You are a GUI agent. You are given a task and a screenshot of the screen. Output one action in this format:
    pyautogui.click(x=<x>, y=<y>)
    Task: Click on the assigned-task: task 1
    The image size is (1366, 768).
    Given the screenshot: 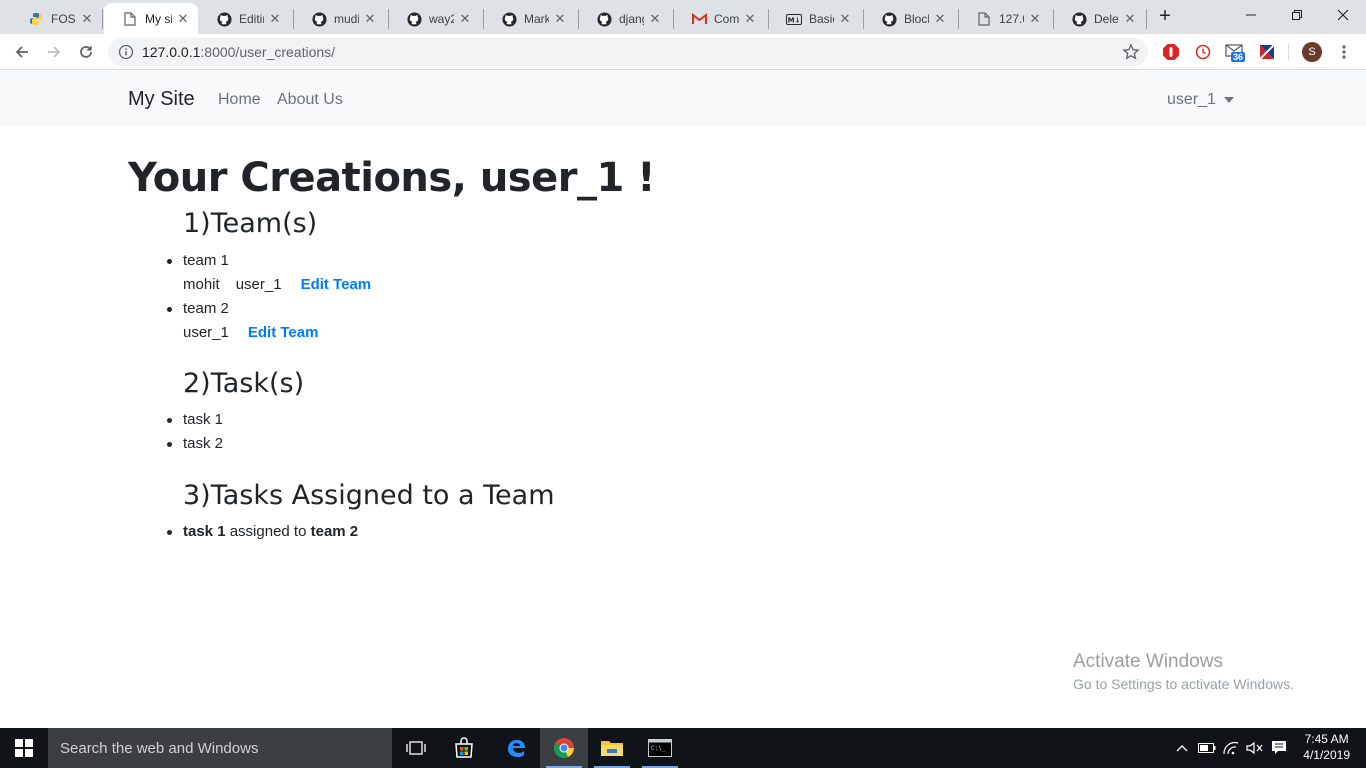 What is the action you would take?
    pyautogui.click(x=204, y=531)
    